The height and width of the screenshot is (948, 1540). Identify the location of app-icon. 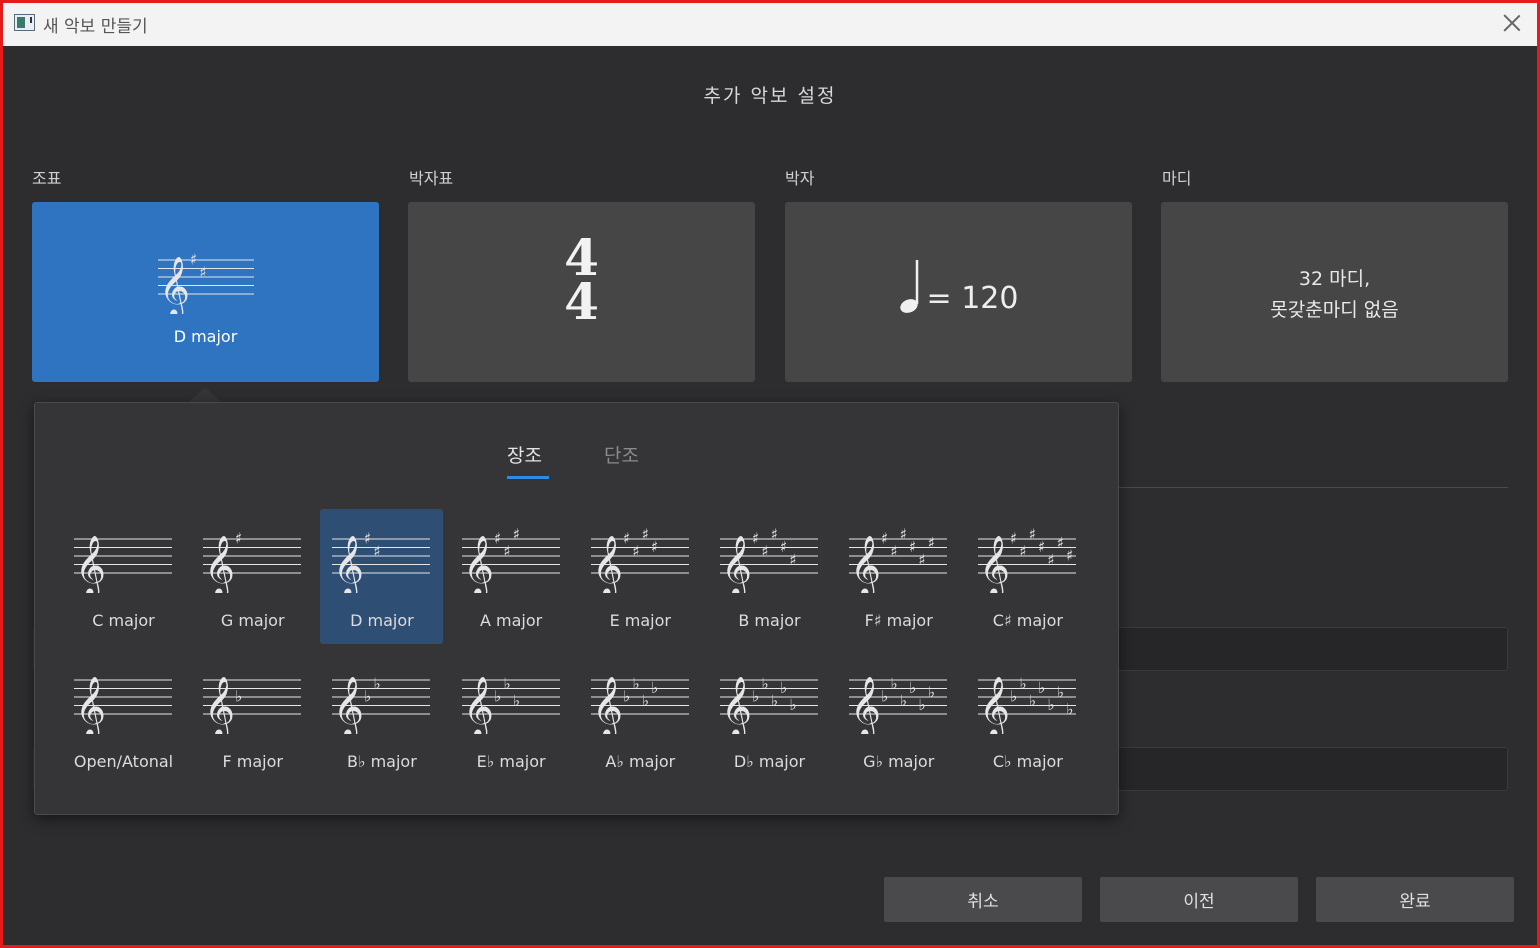
(24, 22).